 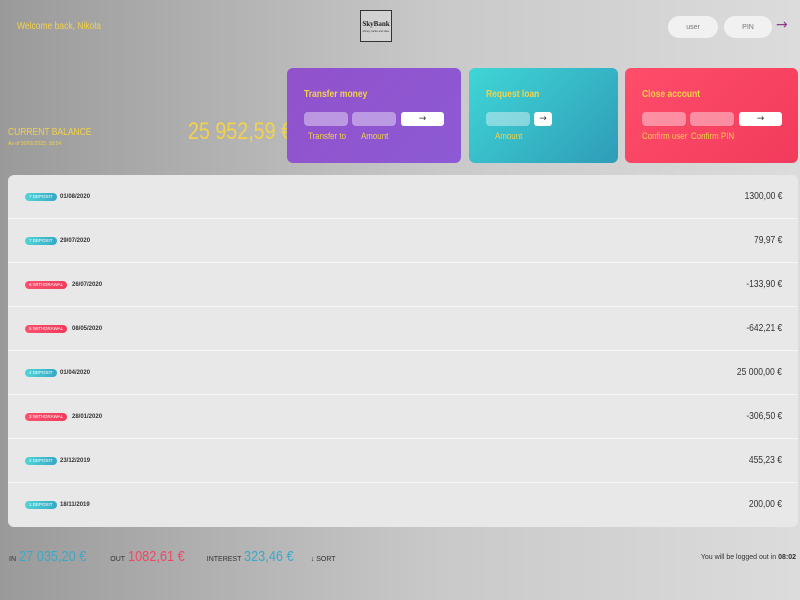 I want to click on movement-type-badge: 5 withdrawal, so click(x=46, y=329).